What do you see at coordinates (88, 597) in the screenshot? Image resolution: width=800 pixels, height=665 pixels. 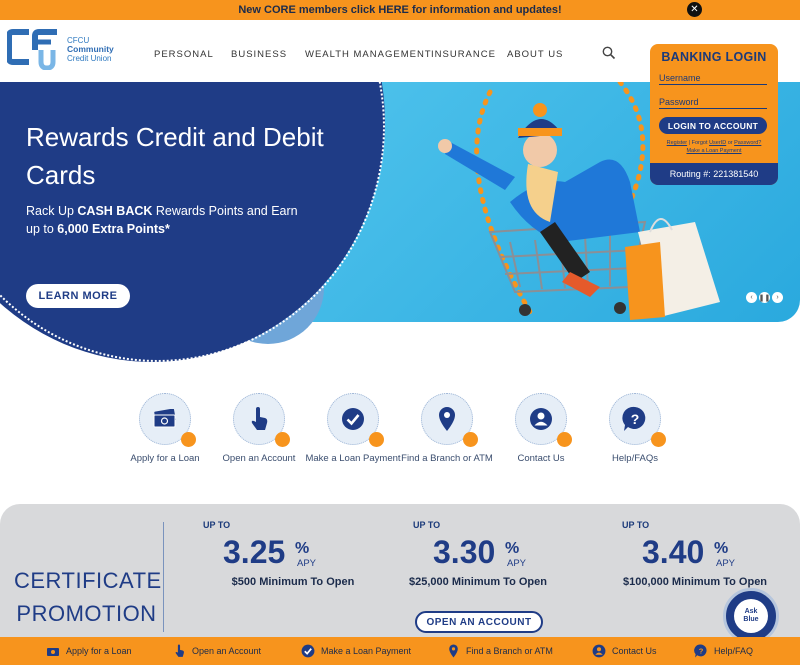 I see `certificate-title: CERTIFICATE PROMOTION` at bounding box center [88, 597].